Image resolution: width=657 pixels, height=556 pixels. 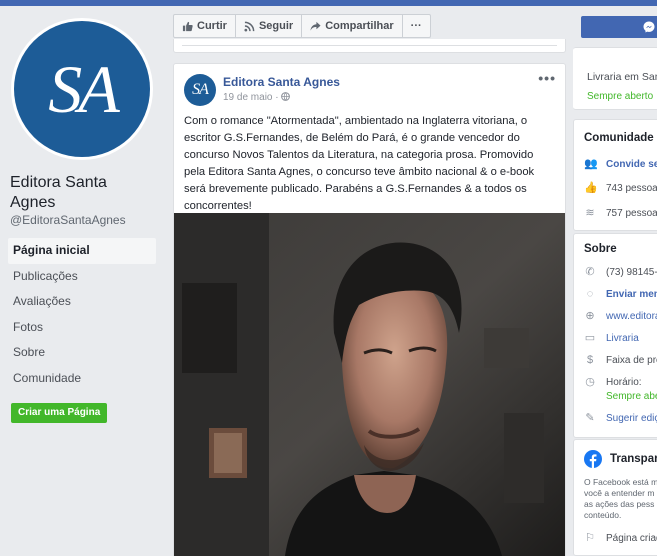 I want to click on facebook-logo-icon, so click(x=593, y=459).